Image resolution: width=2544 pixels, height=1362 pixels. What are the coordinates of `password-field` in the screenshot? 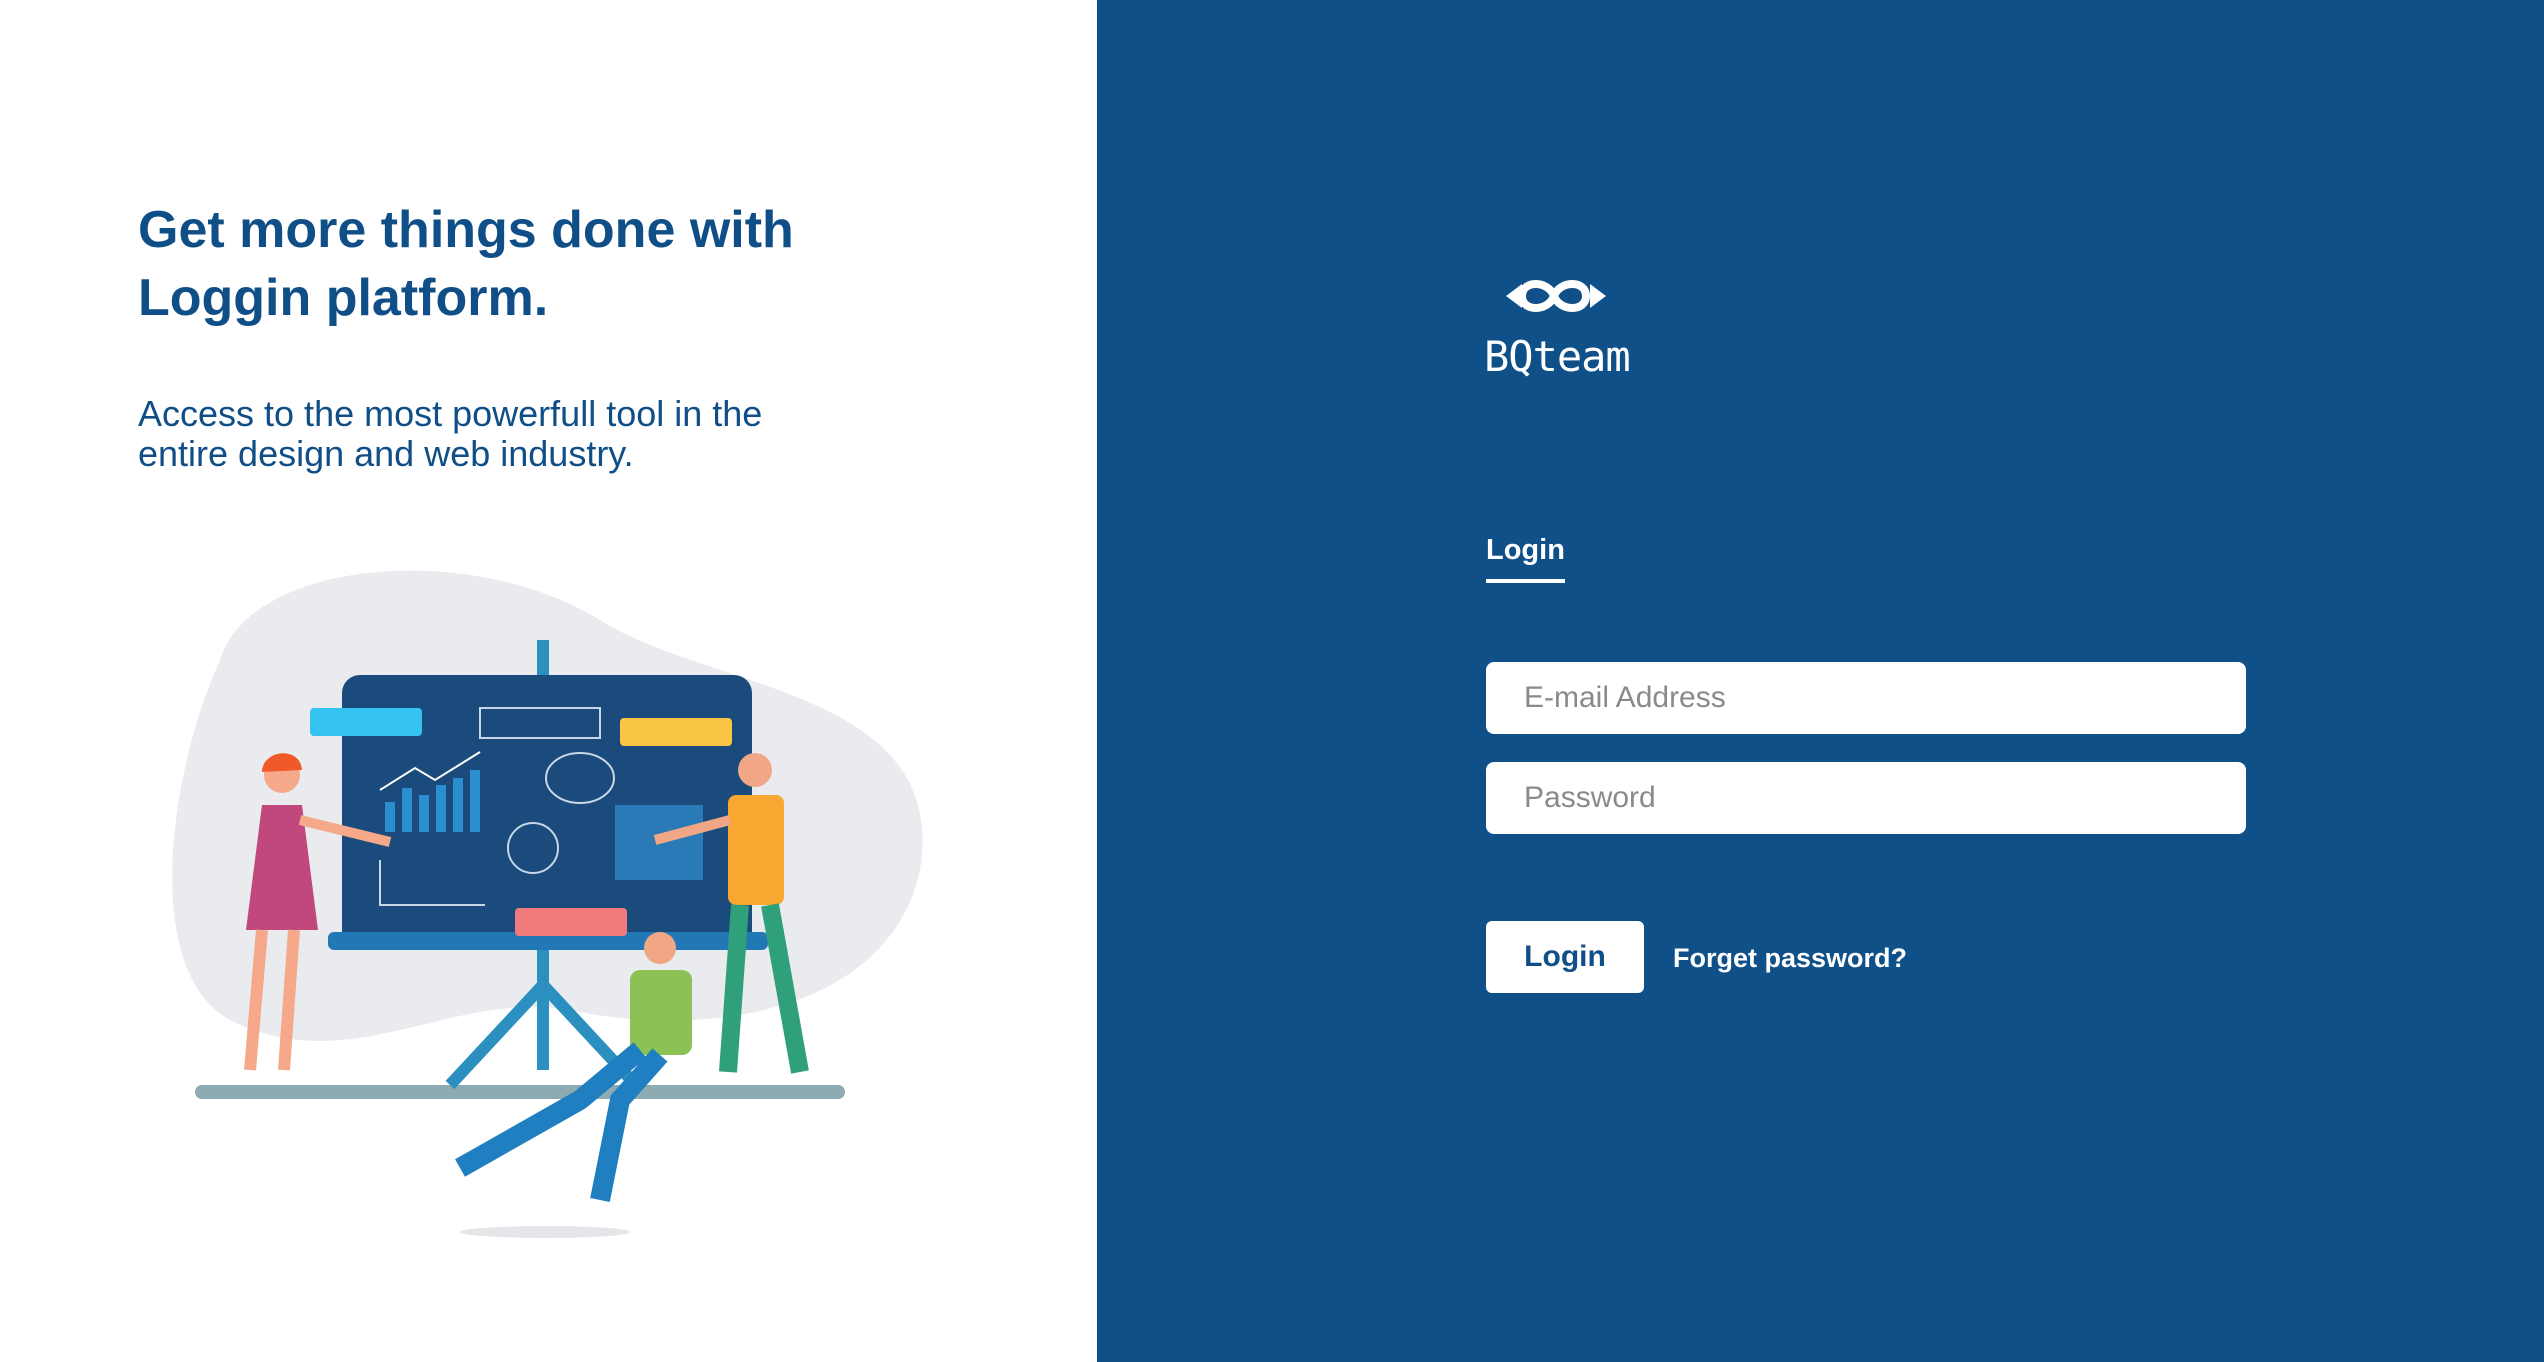 It's located at (1866, 798).